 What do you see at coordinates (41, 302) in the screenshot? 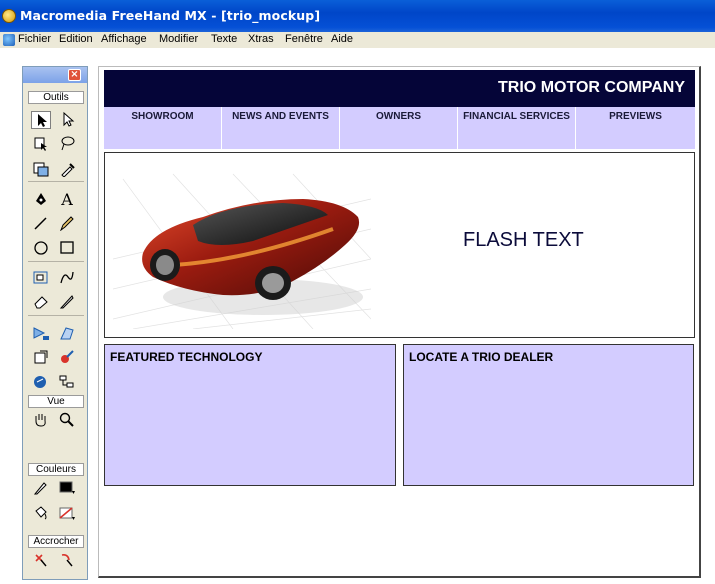
I see `eraser-tool-icon` at bounding box center [41, 302].